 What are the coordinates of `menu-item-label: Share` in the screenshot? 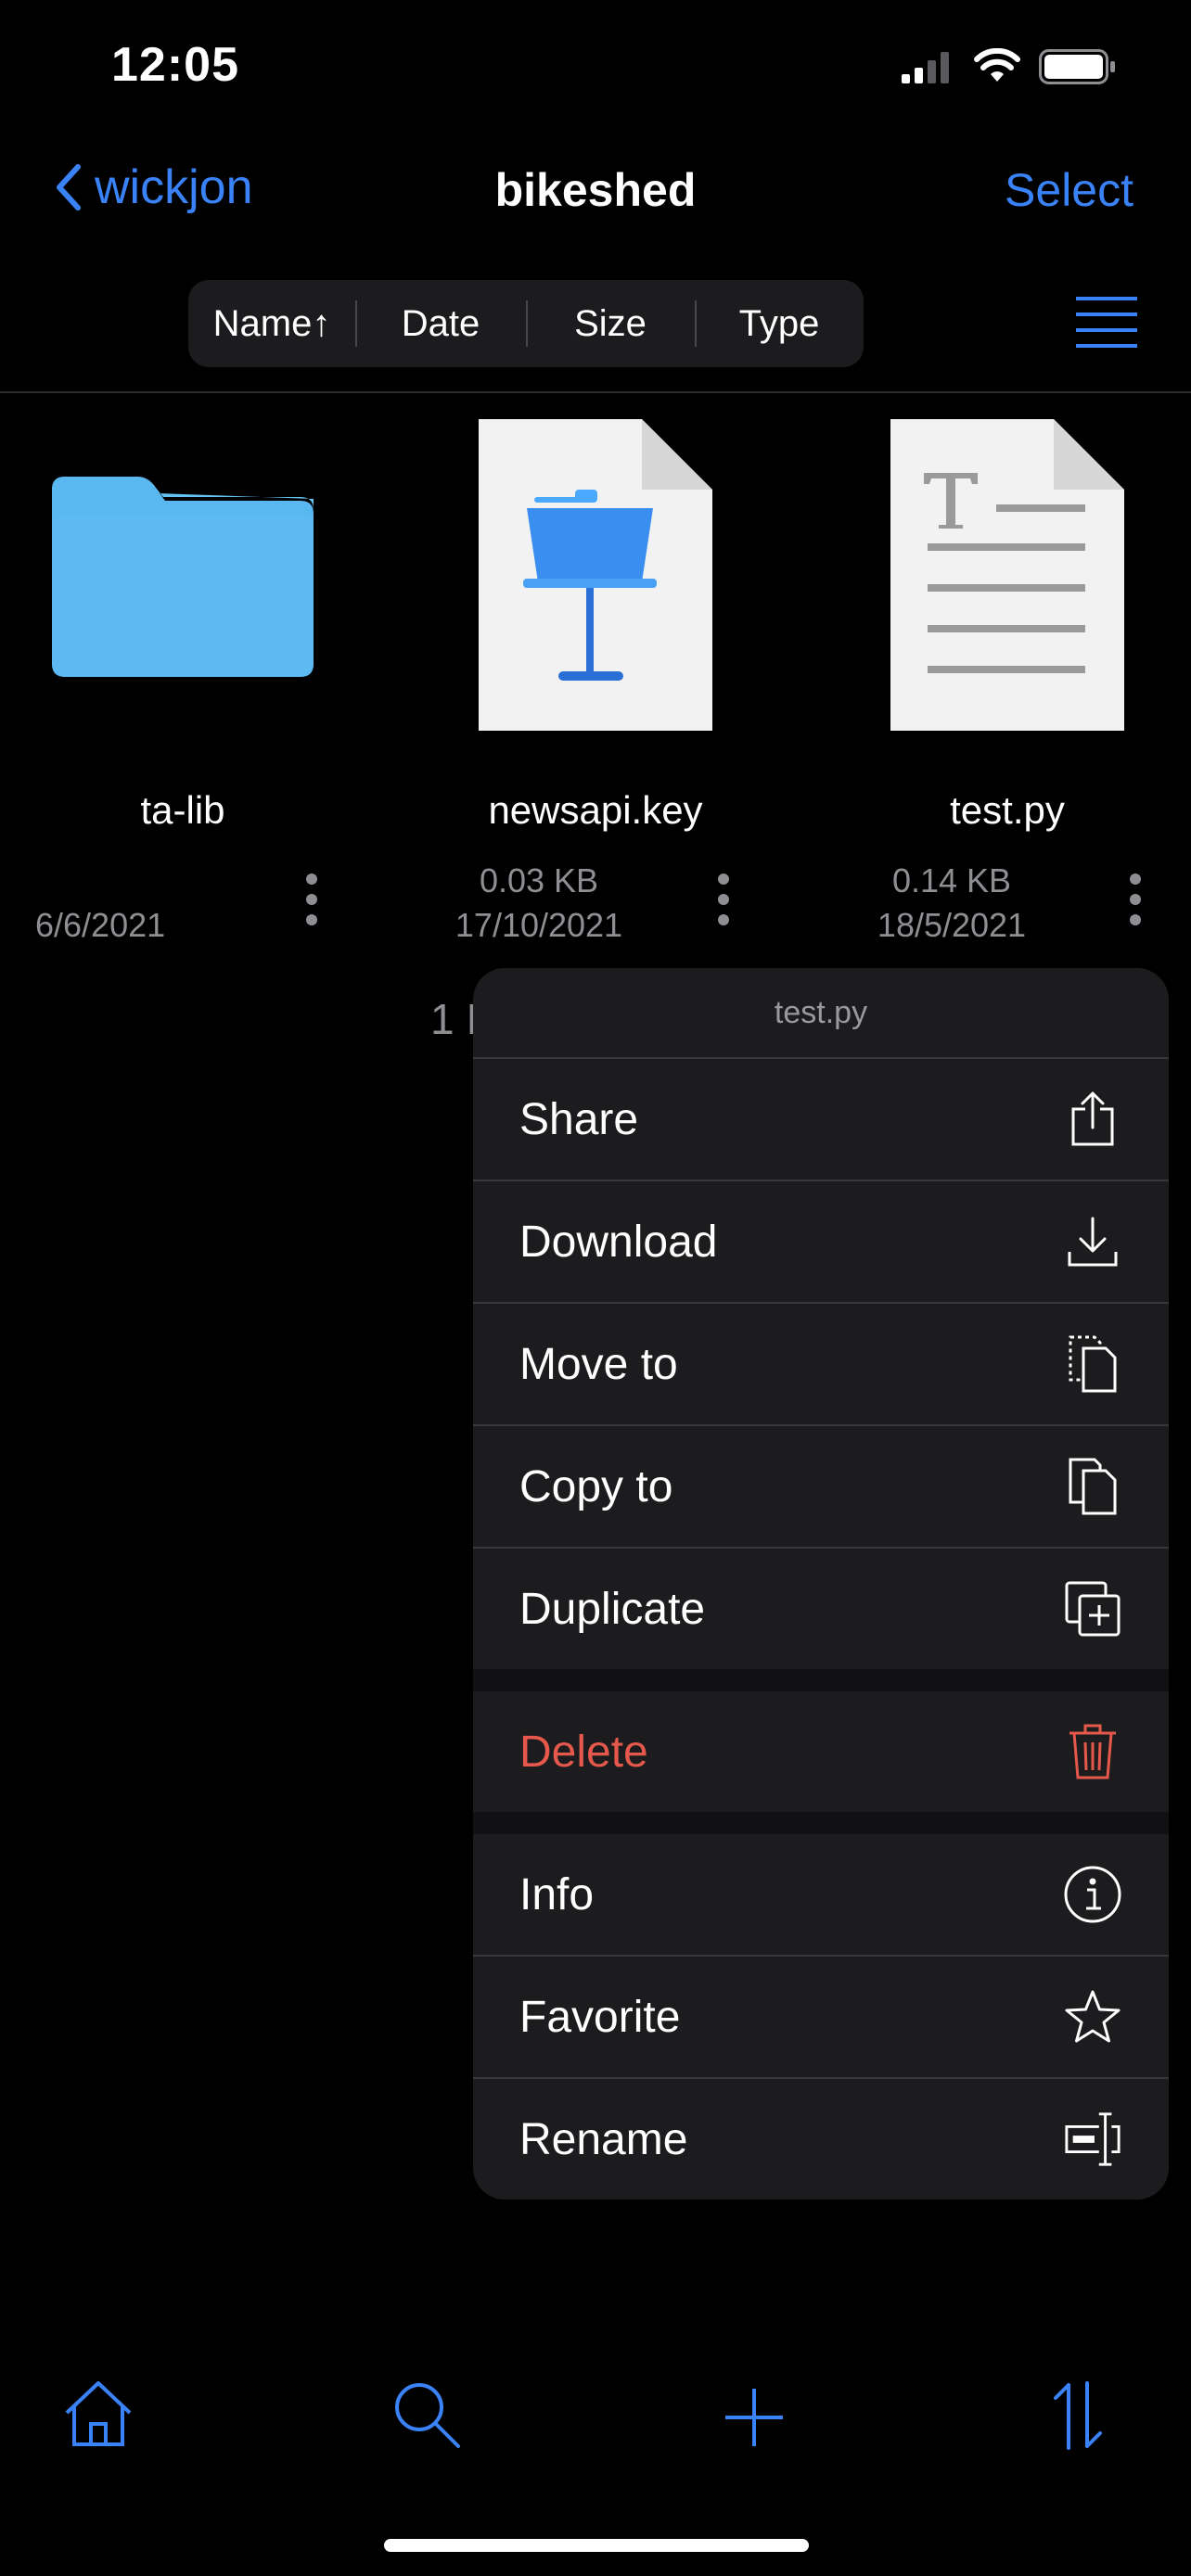 It's located at (579, 1119).